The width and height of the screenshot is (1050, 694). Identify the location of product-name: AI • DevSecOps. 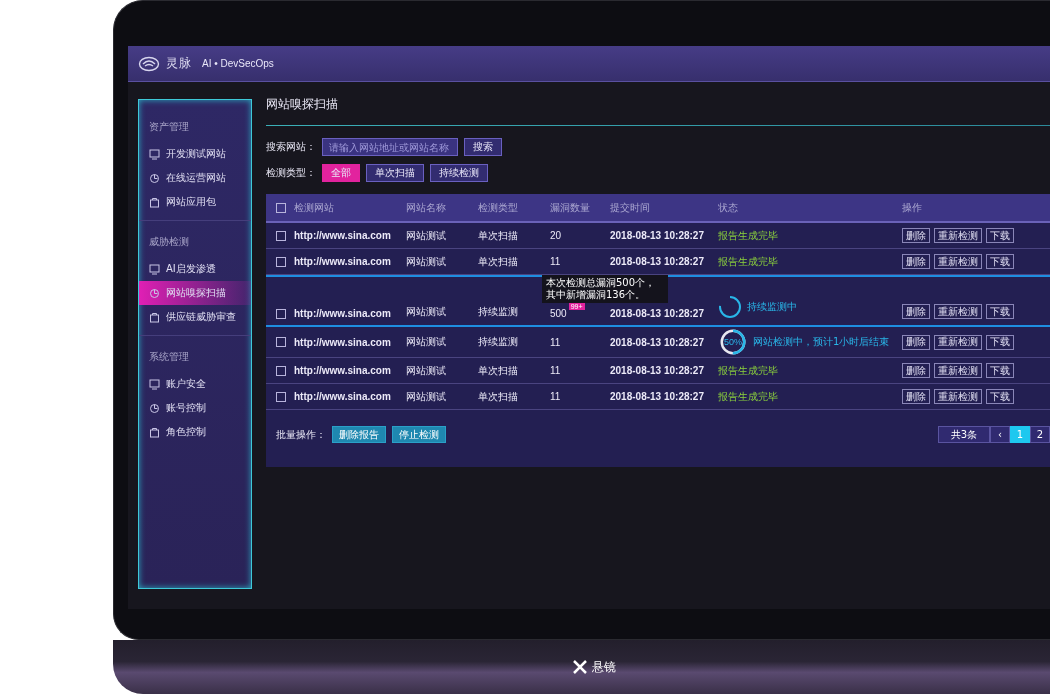
(238, 63).